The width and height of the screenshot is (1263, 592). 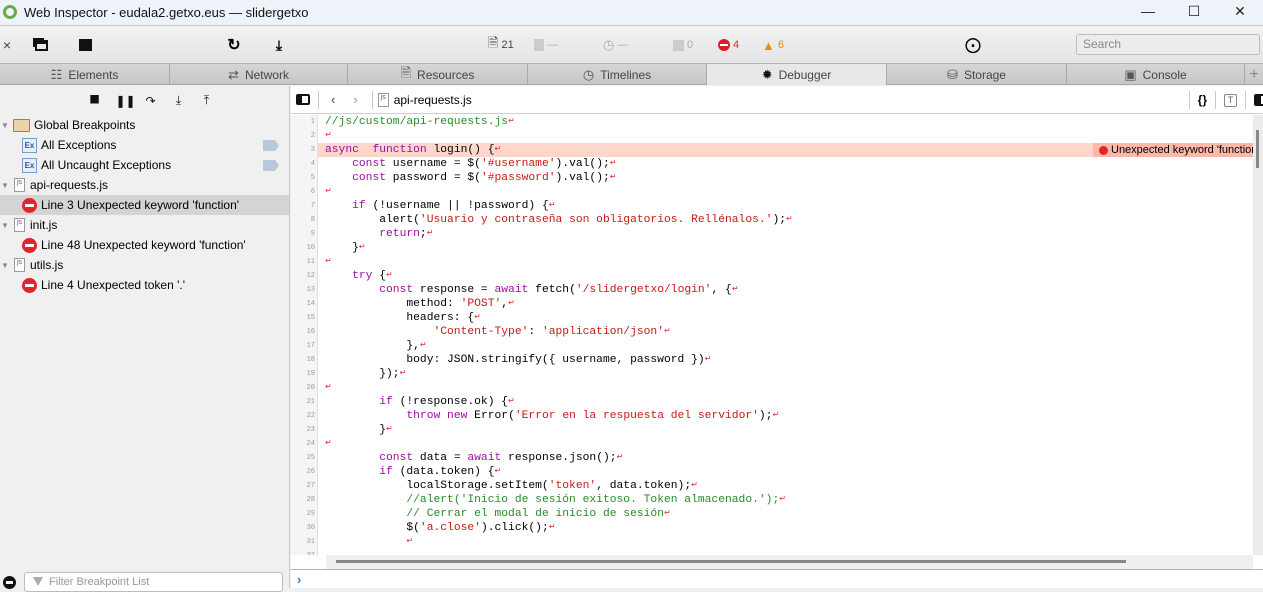 I want to click on pretty-print-icon: {}, so click(x=1202, y=100).